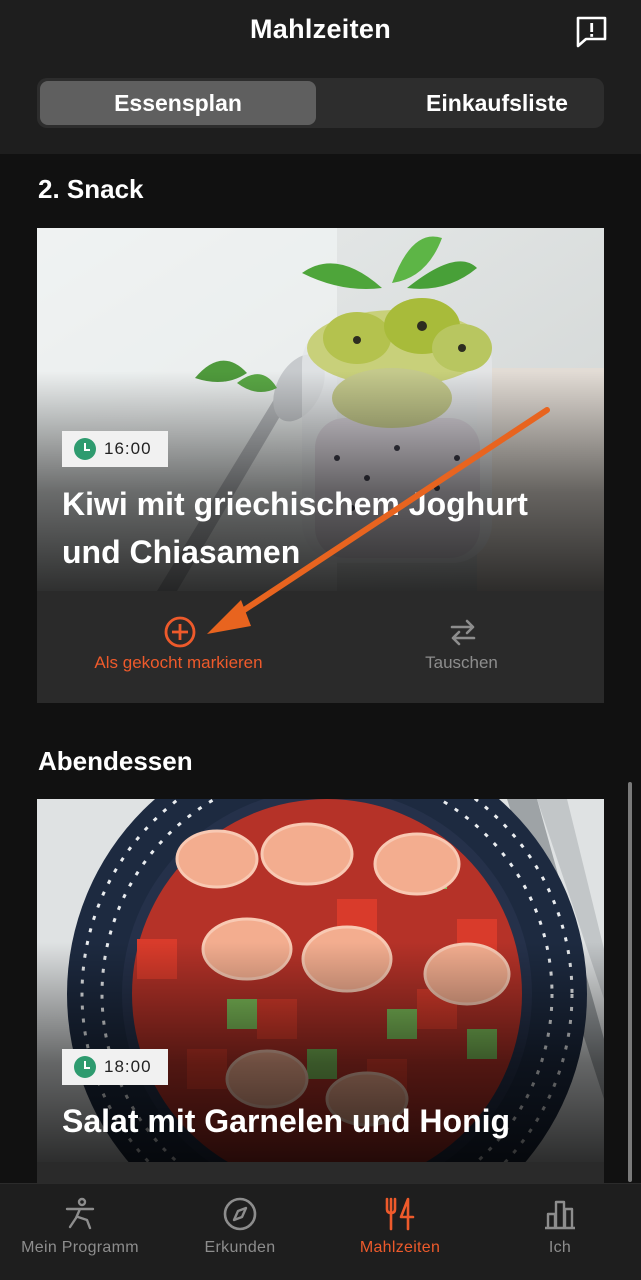 The image size is (641, 1280). Describe the element at coordinates (320, 29) in the screenshot. I see `page-title: Mahlzeiten` at that location.